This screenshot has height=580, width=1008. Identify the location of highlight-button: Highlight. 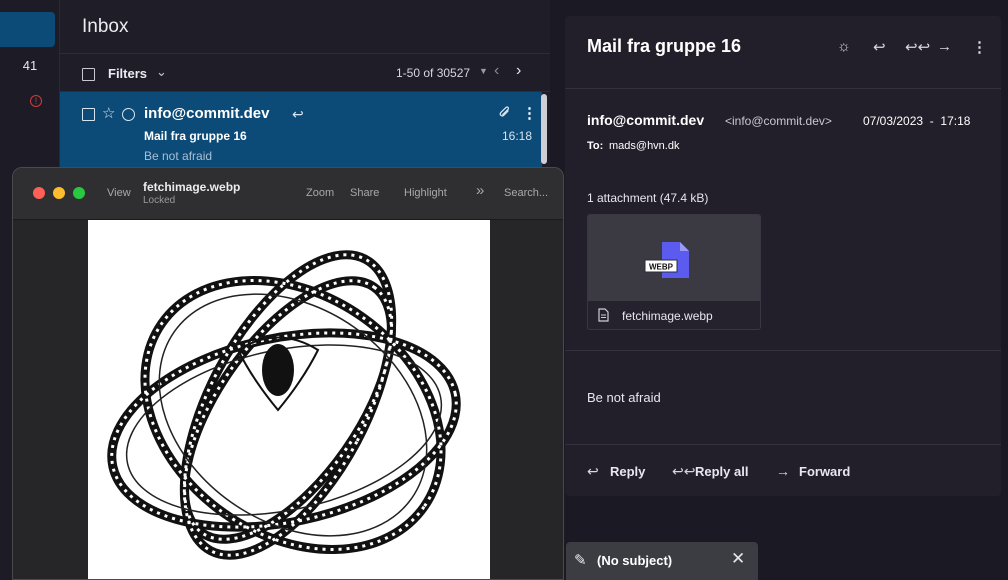
(425, 193).